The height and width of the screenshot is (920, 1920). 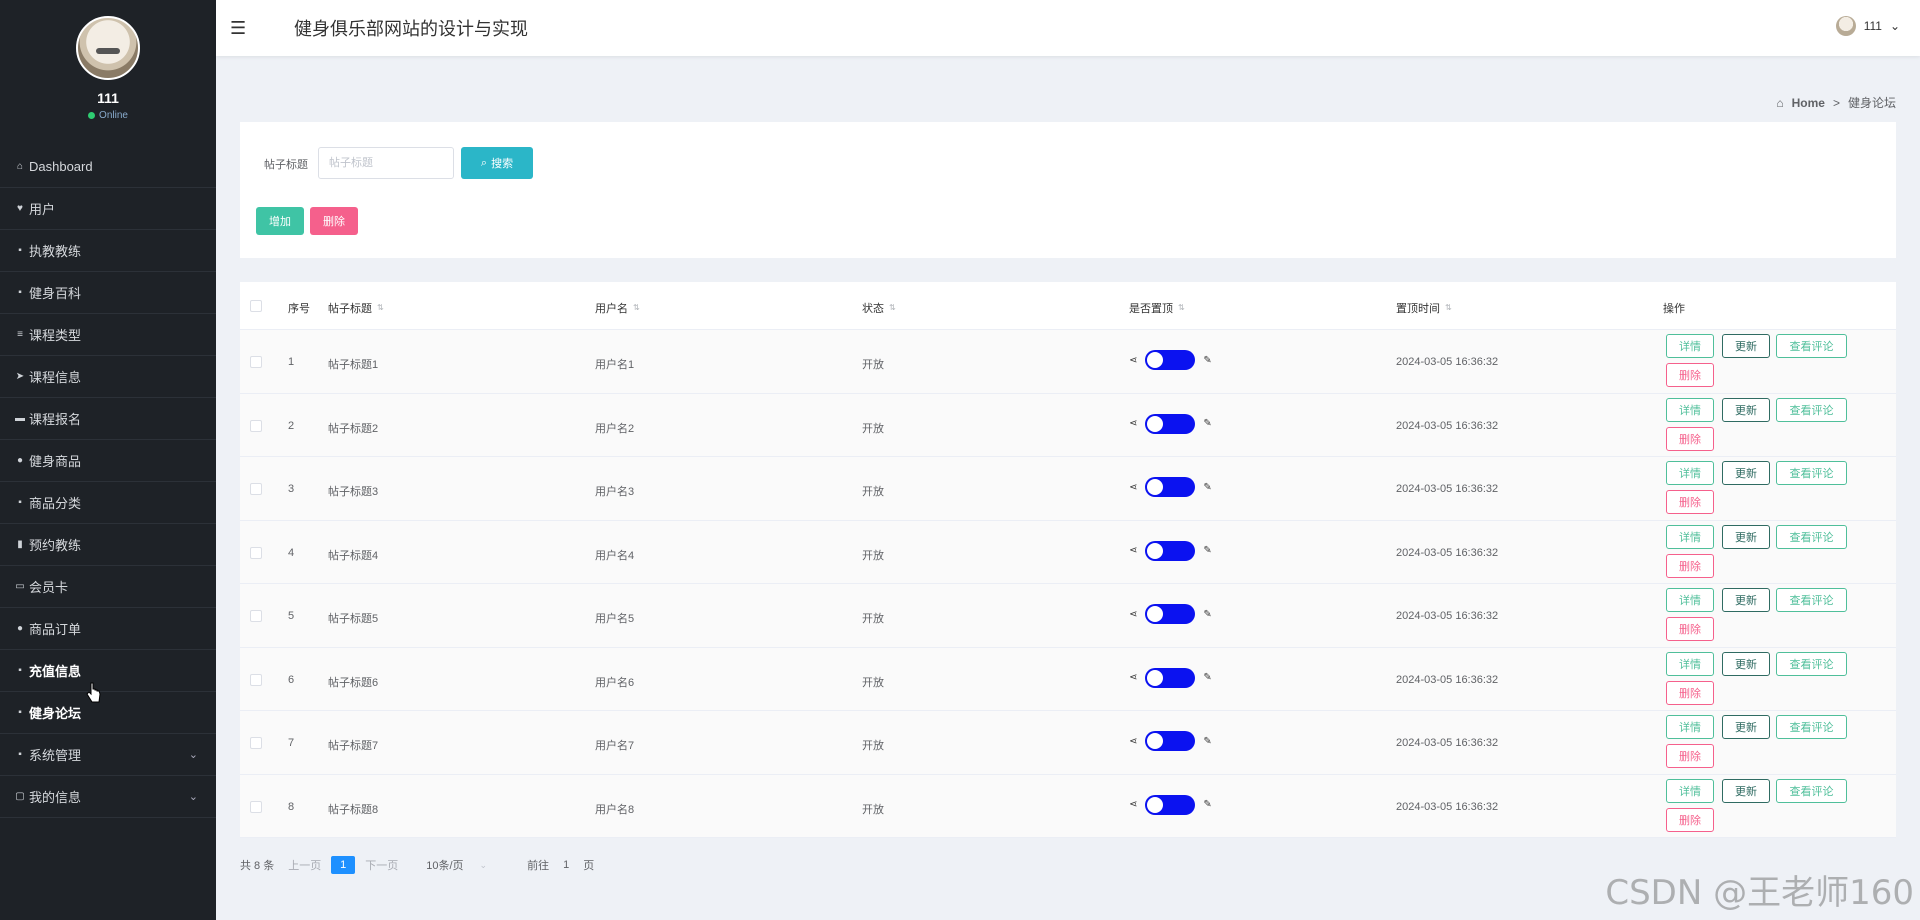 What do you see at coordinates (291, 552) in the screenshot?
I see `cell-index: 4` at bounding box center [291, 552].